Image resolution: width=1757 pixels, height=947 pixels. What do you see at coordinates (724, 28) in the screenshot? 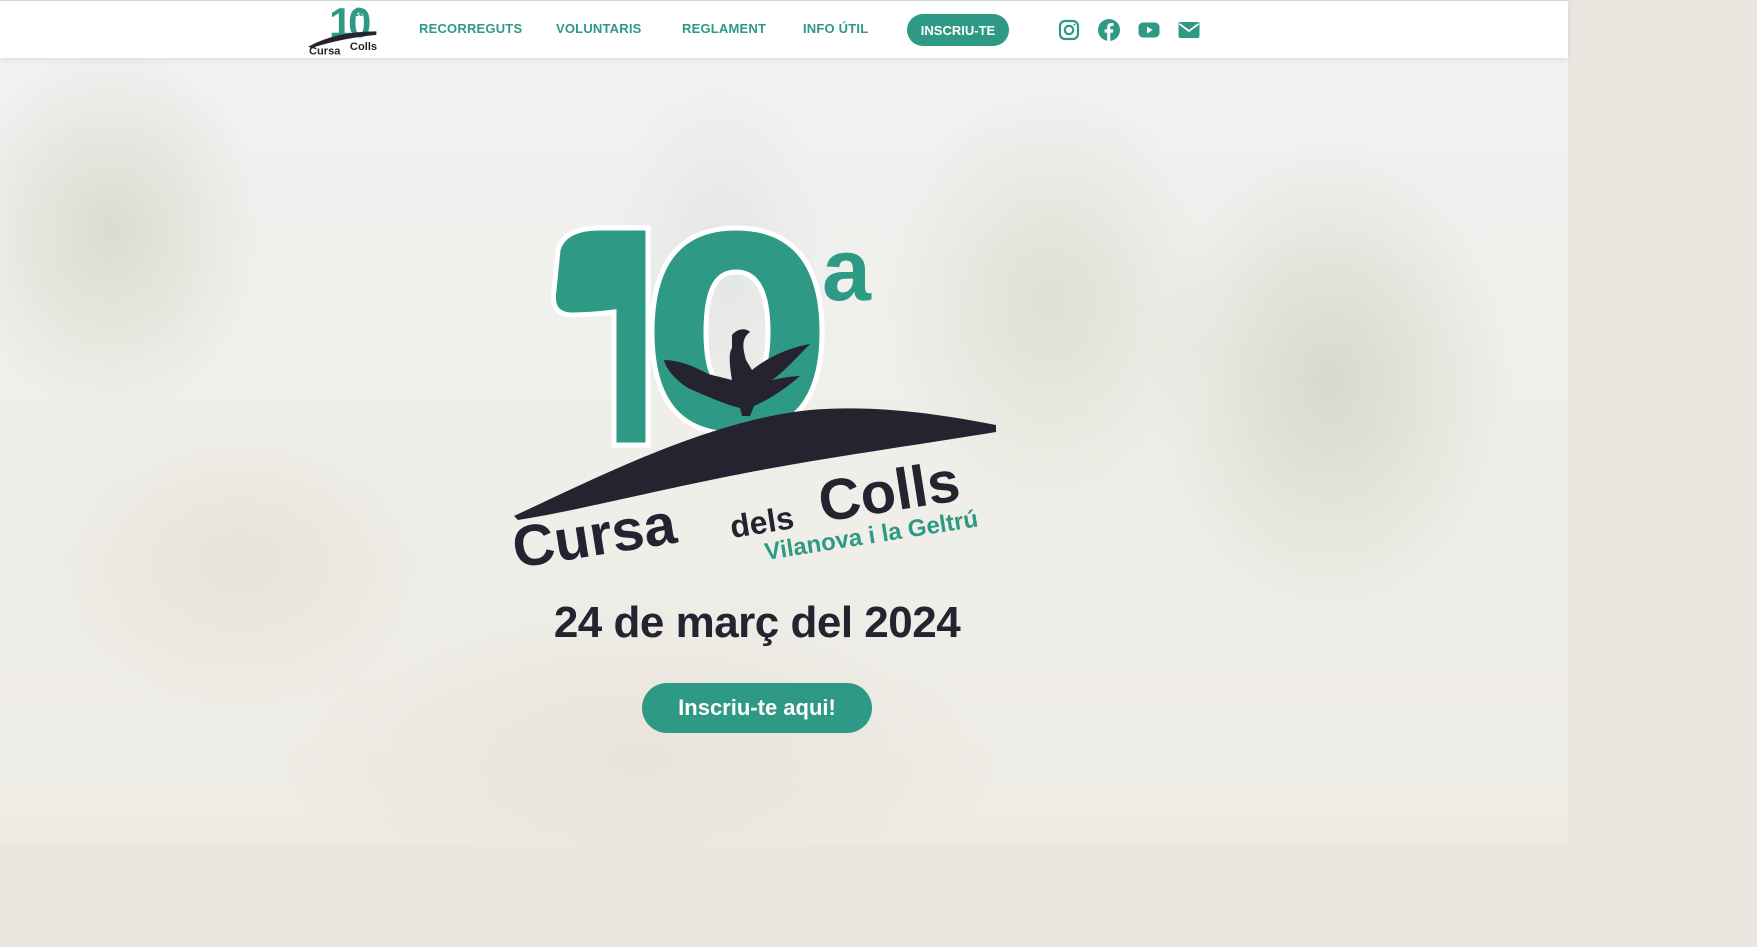
I see `nav-link-reglament: REGLAMENT` at bounding box center [724, 28].